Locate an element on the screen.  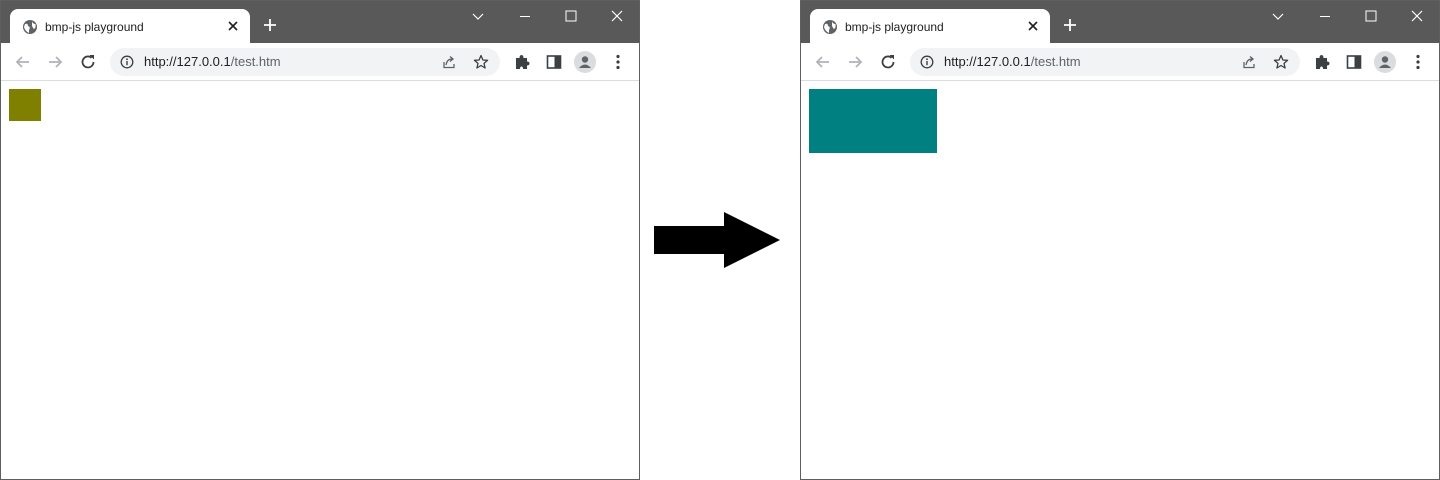
olive-box is located at coordinates (25, 105).